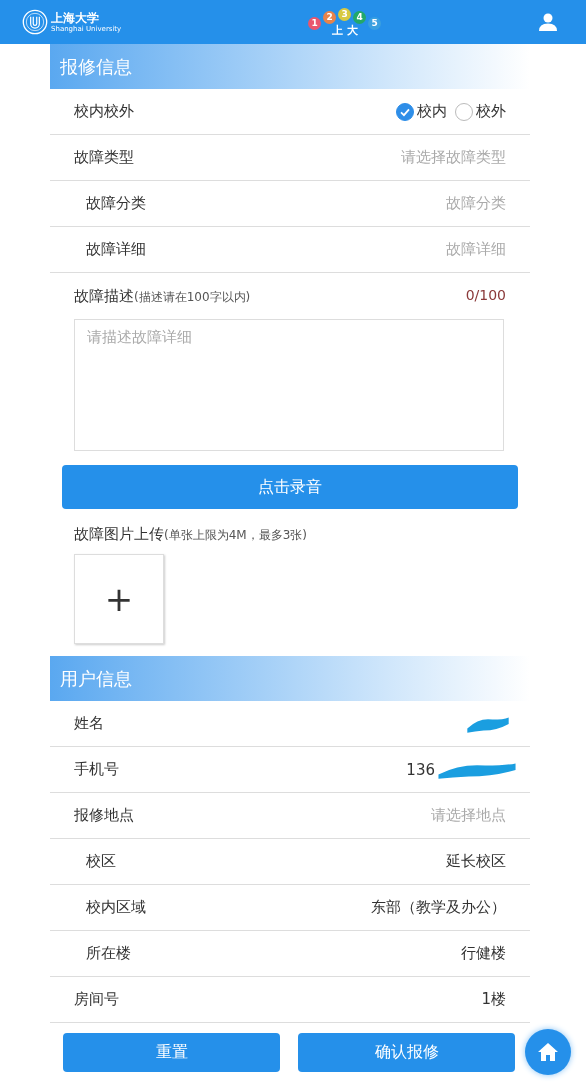 Image resolution: width=586 pixels, height=1084 pixels. Describe the element at coordinates (108, 953) in the screenshot. I see `field-label: 所在楼` at that location.